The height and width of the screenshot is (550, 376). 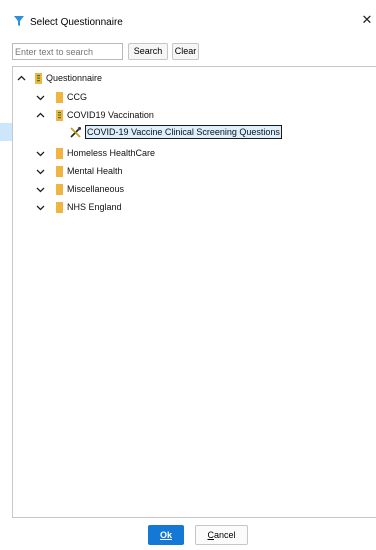 I want to click on tree-node-ccg: CCG, so click(x=61, y=97).